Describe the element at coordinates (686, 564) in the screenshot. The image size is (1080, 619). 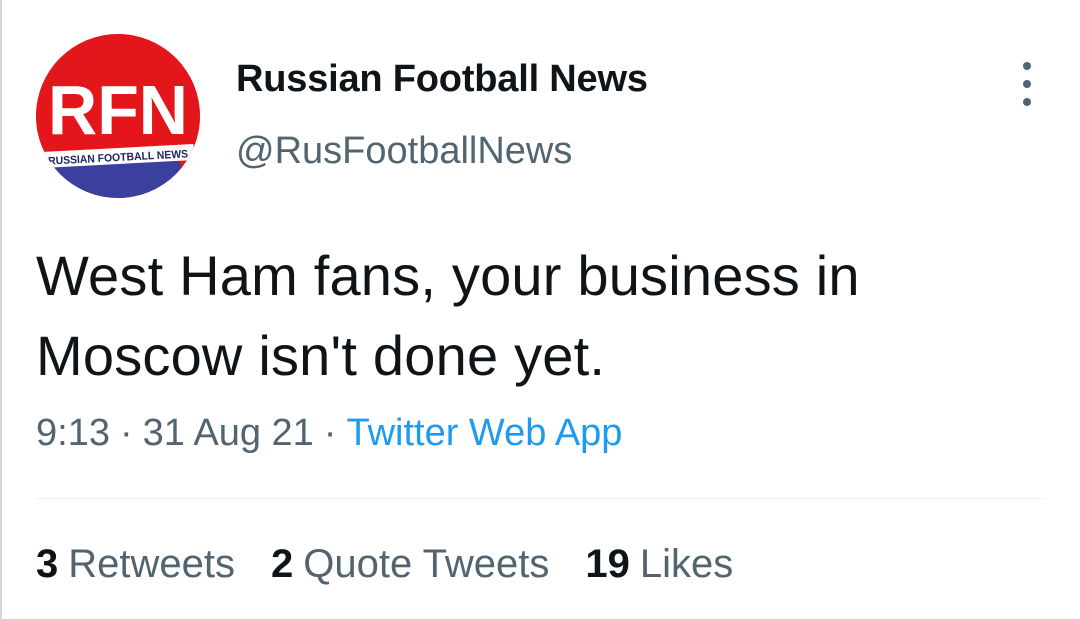
I see `likes-label: Likes` at that location.